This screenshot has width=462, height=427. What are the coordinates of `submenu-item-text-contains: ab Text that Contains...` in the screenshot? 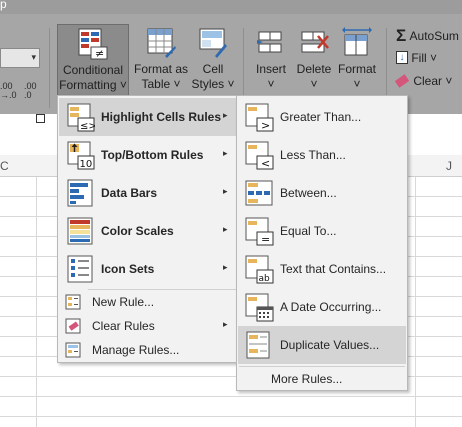 It's located at (322, 269).